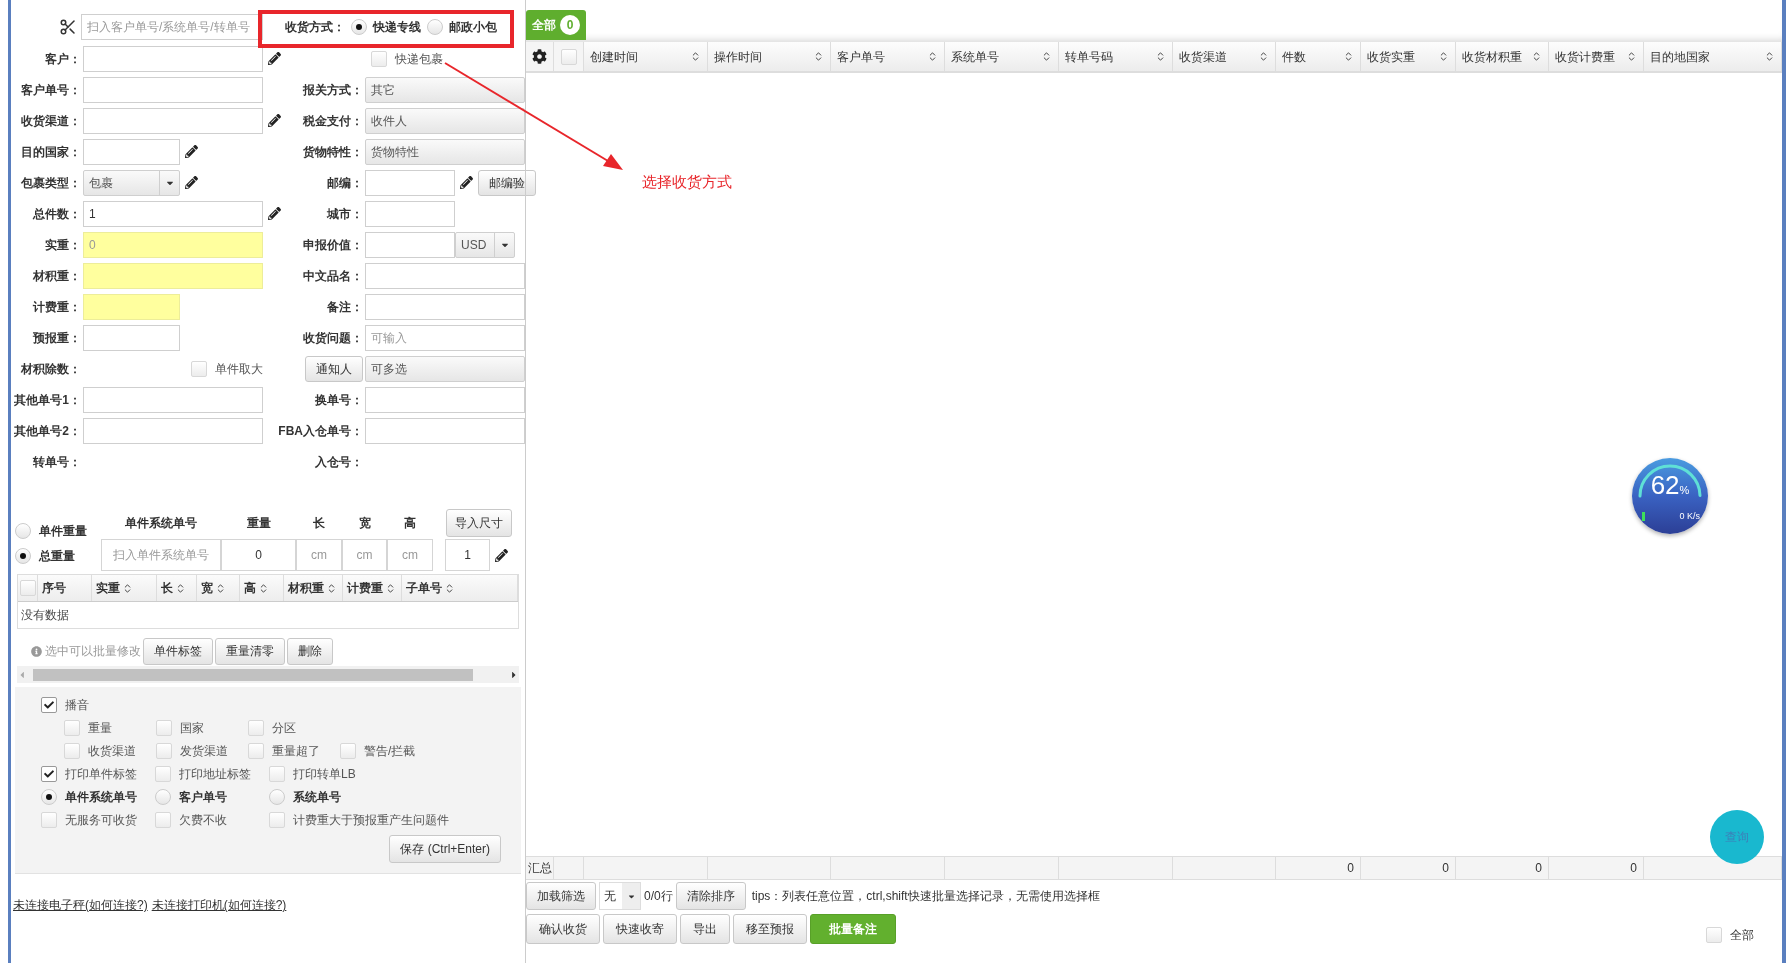 The width and height of the screenshot is (1787, 963). Describe the element at coordinates (57, 307) in the screenshot. I see `field-label: 计费重：` at that location.